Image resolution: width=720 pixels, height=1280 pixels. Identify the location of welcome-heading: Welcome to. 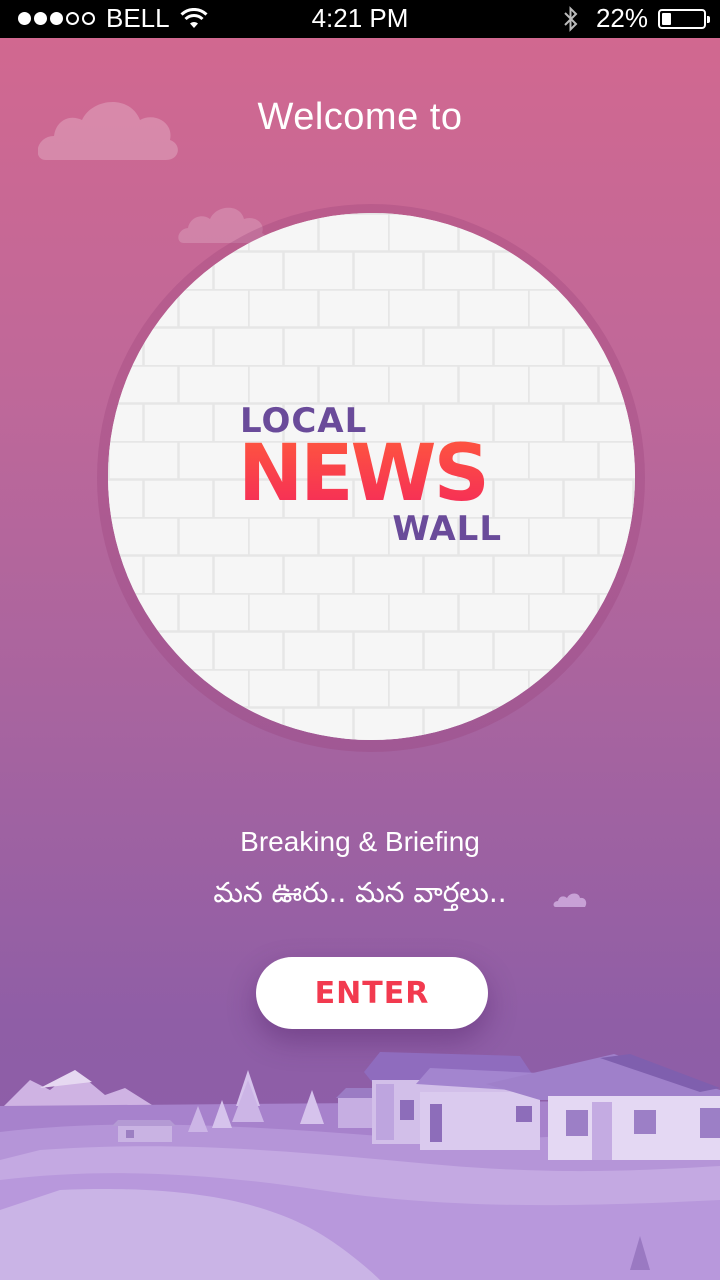
(360, 117).